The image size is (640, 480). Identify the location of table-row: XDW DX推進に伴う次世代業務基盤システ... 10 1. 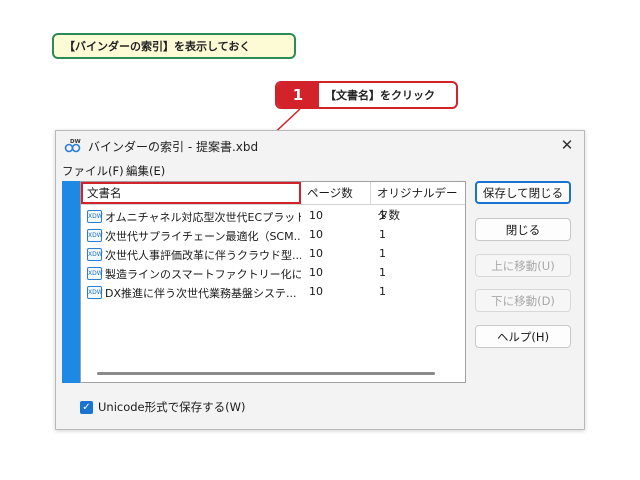
(273, 292).